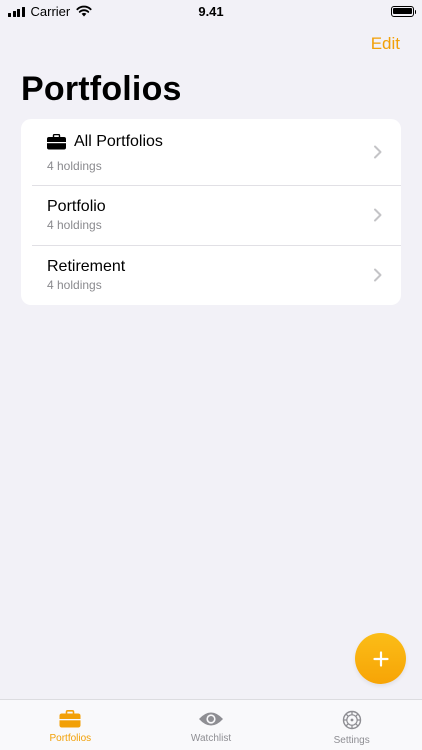 The width and height of the screenshot is (422, 750). I want to click on carrier-label: Carrier, so click(50, 11).